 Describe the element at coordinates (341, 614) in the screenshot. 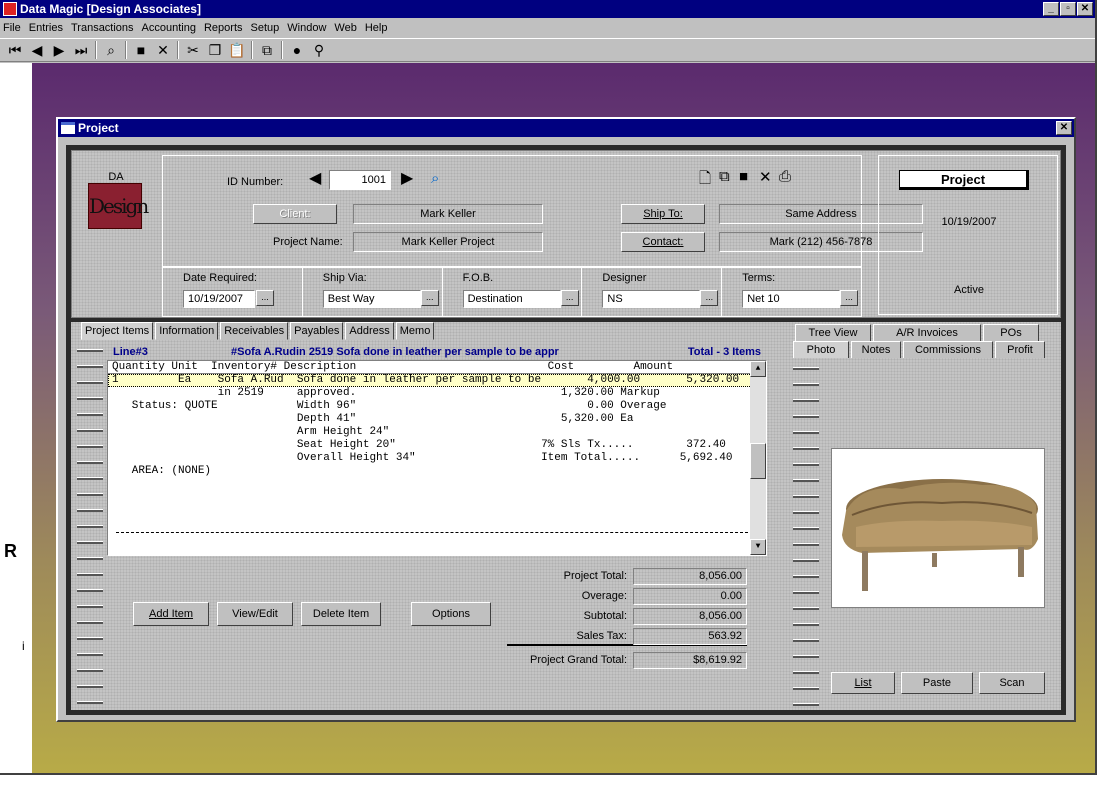

I see `delete-item-button: Delete Item` at that location.